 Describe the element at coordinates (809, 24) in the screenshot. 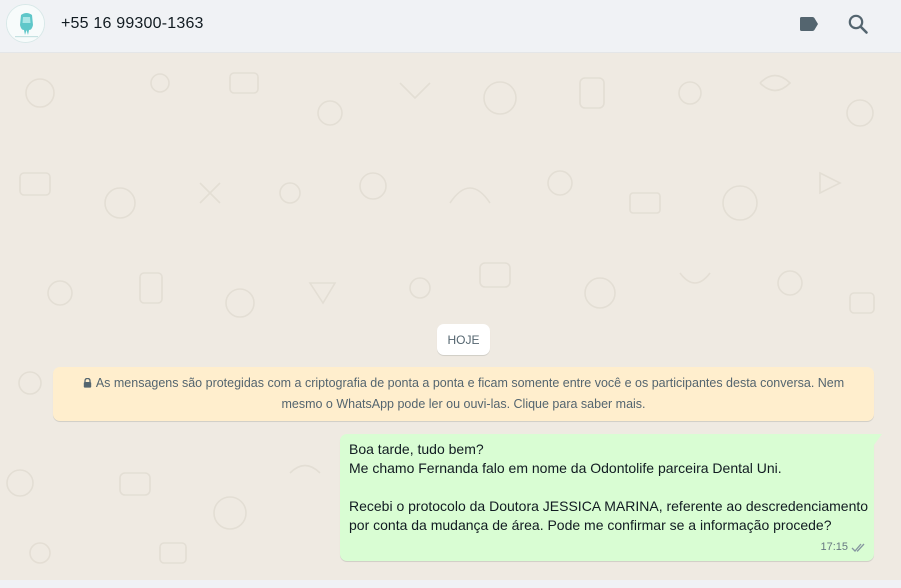

I see `label-icon` at that location.